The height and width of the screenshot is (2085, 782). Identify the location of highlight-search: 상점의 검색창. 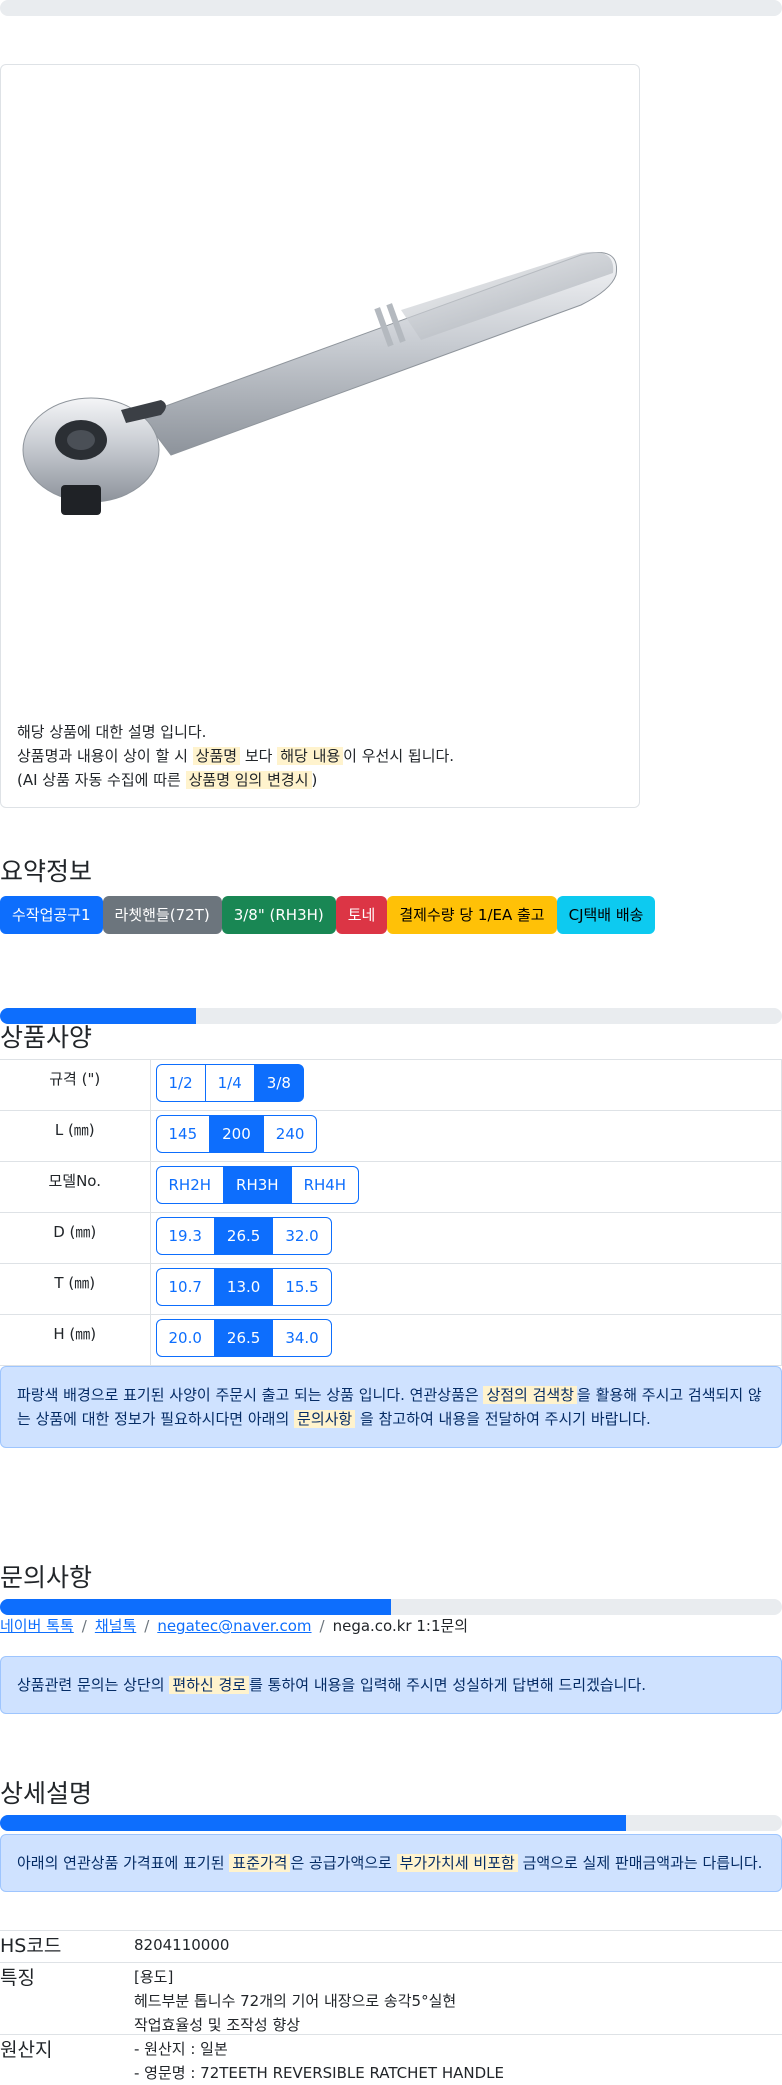
(530, 1395).